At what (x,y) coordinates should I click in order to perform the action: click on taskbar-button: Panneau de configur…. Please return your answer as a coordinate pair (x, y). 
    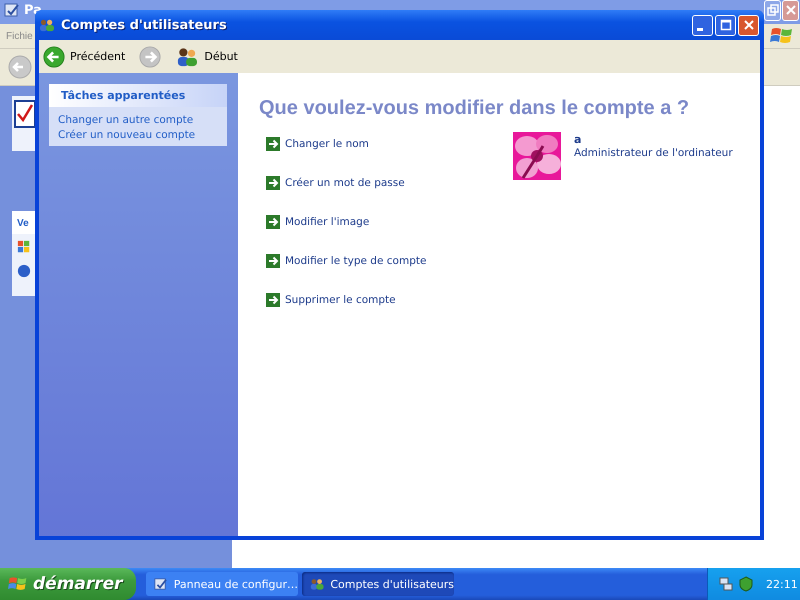
    Looking at the image, I should click on (222, 584).